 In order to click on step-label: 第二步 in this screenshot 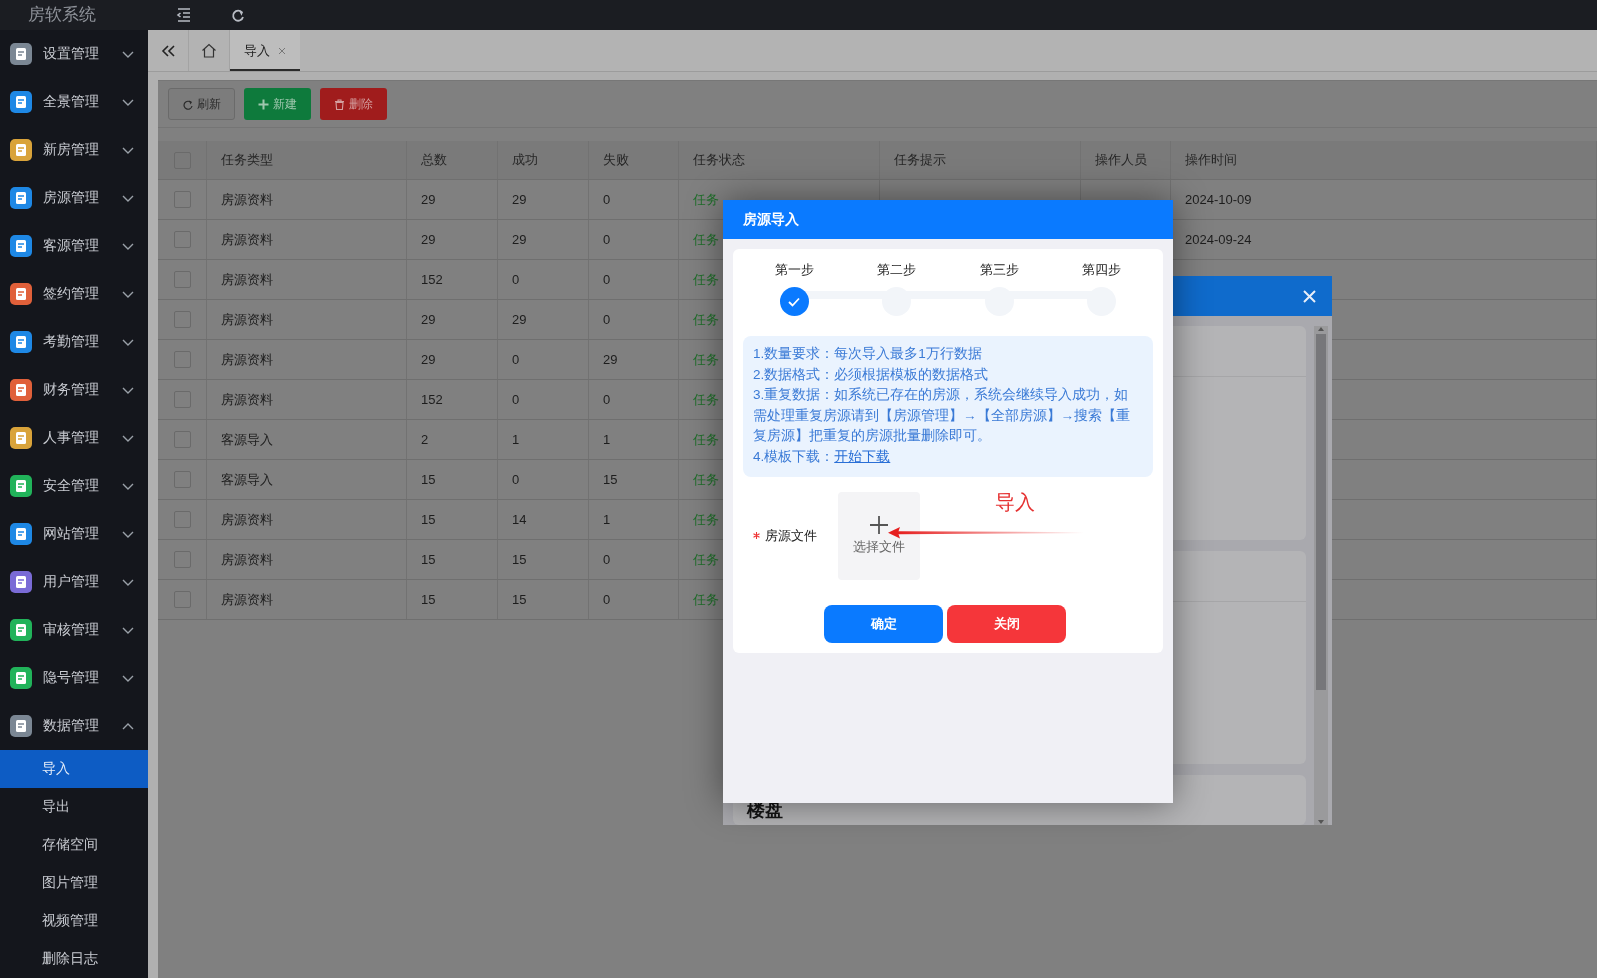, I will do `click(897, 270)`.